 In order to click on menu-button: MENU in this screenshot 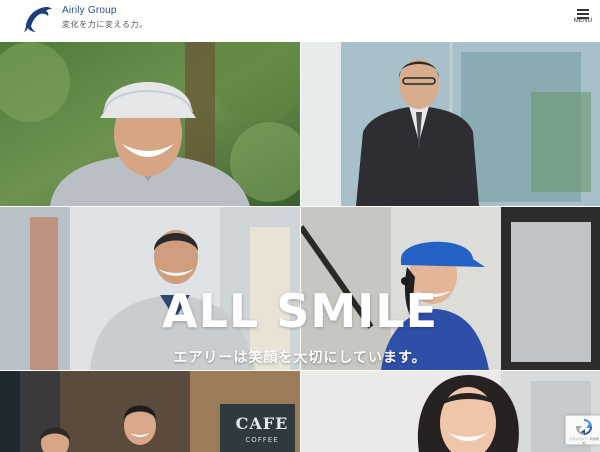, I will do `click(583, 20)`.